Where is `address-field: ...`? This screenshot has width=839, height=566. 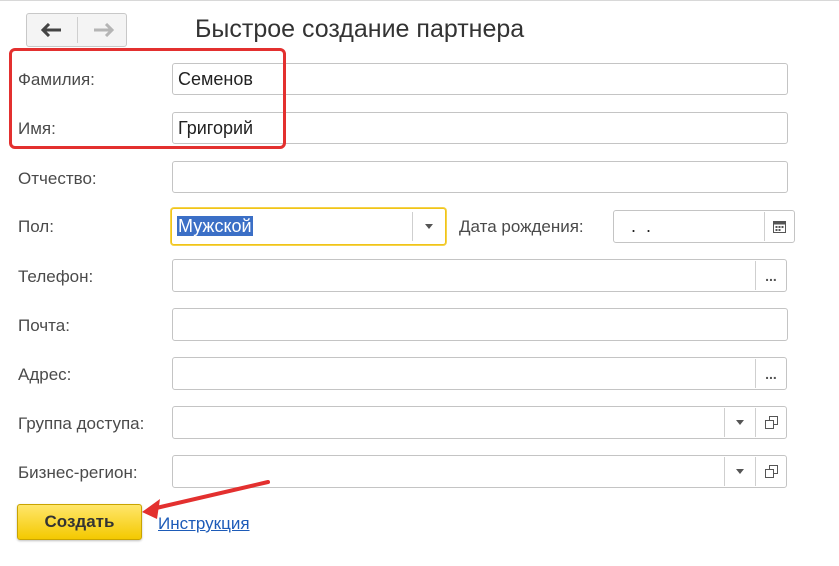
address-field: ... is located at coordinates (479, 373).